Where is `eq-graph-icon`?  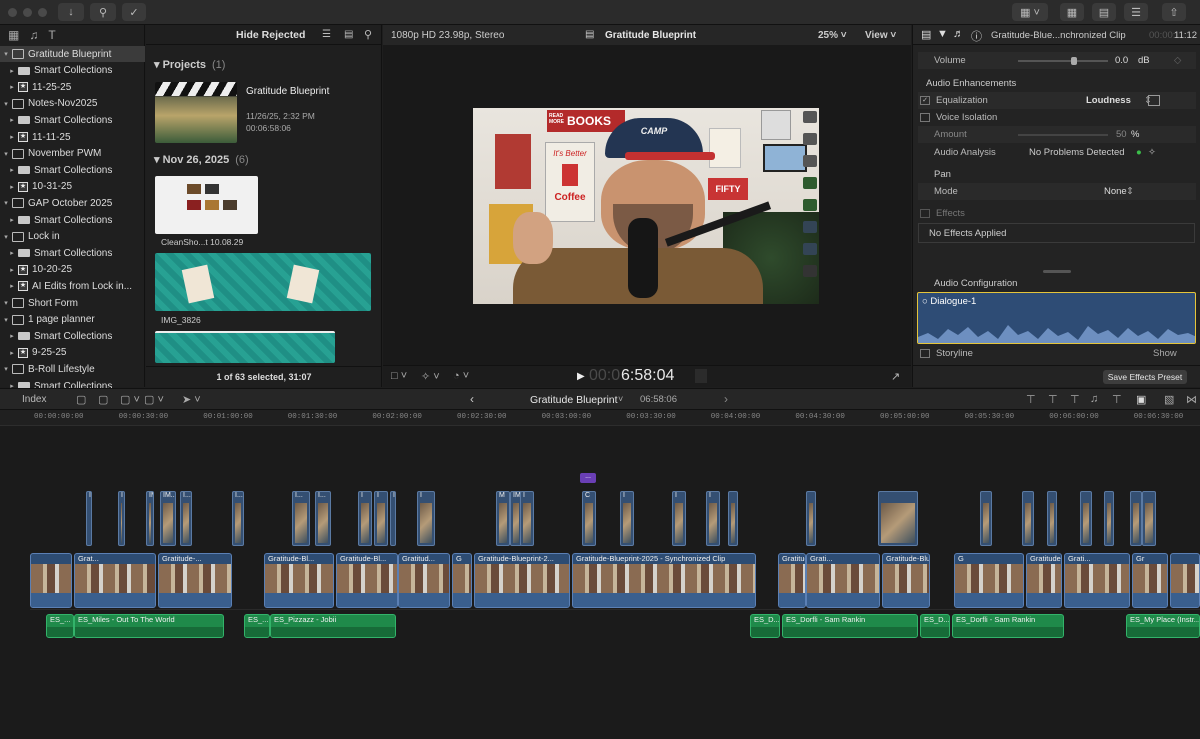 eq-graph-icon is located at coordinates (1154, 100).